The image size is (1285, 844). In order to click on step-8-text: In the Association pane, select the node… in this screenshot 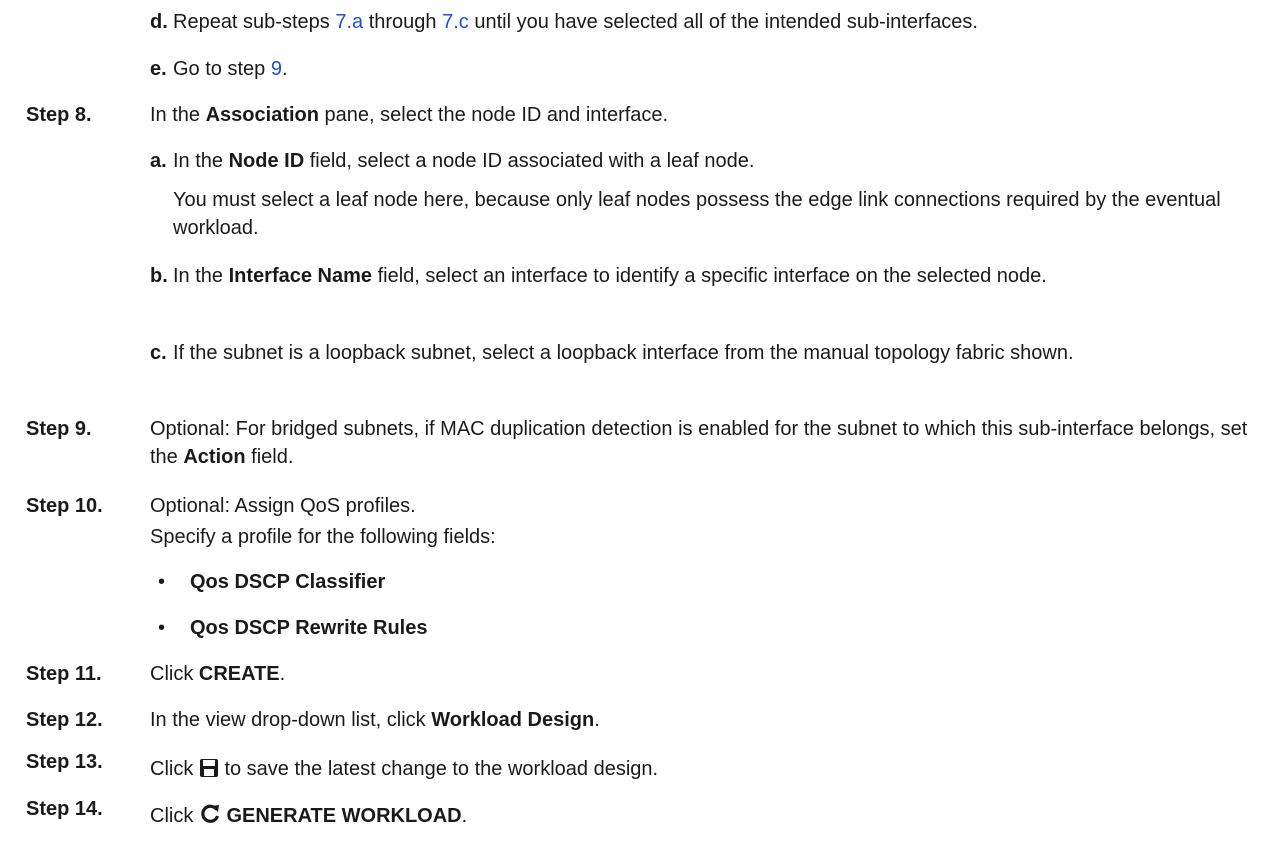, I will do `click(409, 115)`.